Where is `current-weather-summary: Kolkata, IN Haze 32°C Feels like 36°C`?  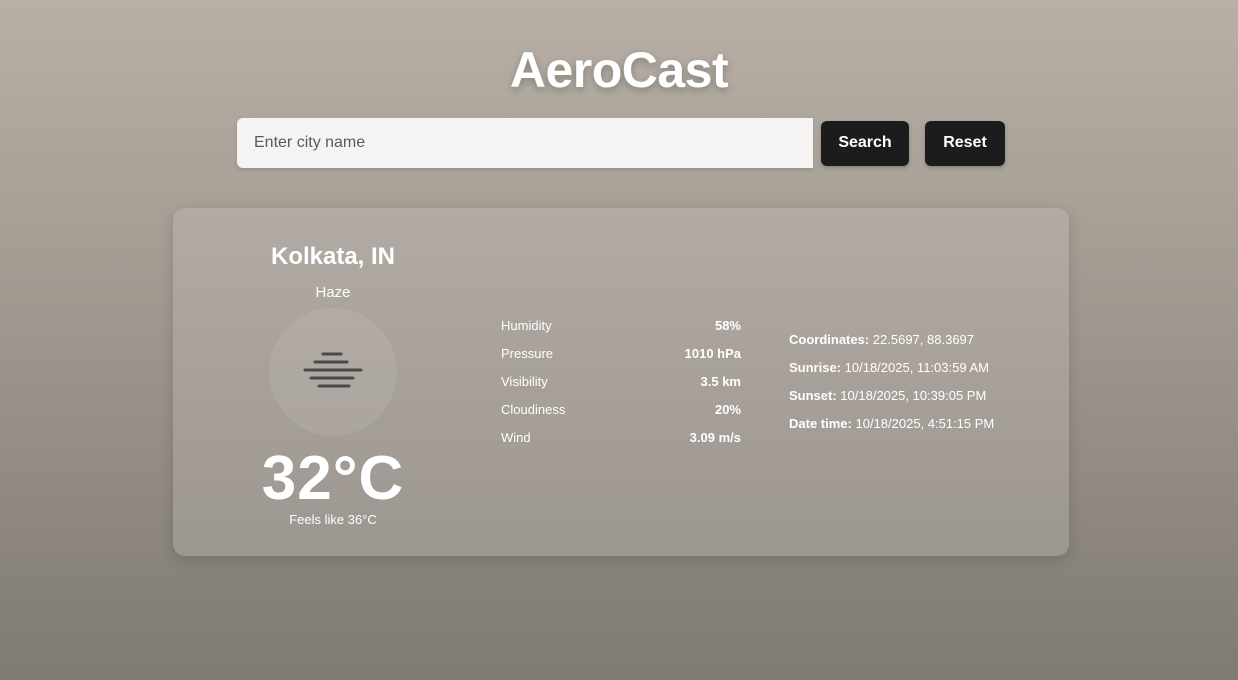 current-weather-summary: Kolkata, IN Haze 32°C Feels like 36°C is located at coordinates (333, 385).